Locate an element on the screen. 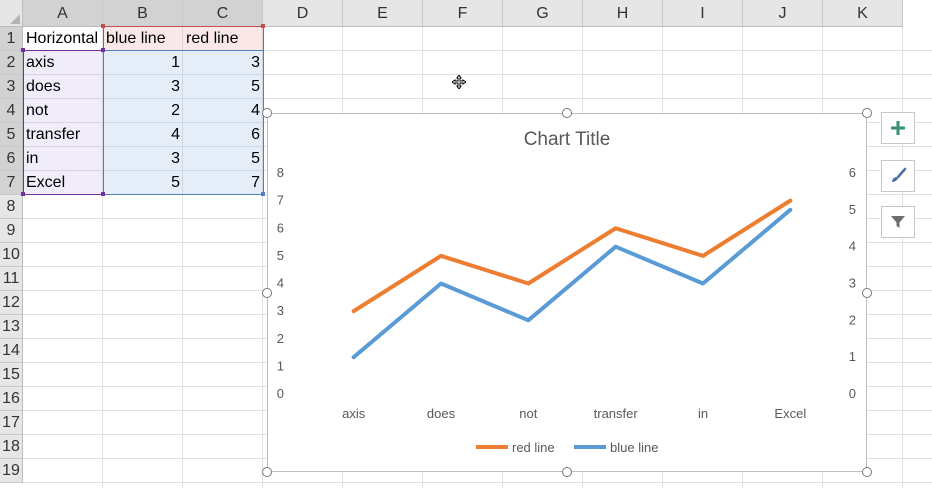 Image resolution: width=932 pixels, height=488 pixels. x-tick-label: in is located at coordinates (703, 413).